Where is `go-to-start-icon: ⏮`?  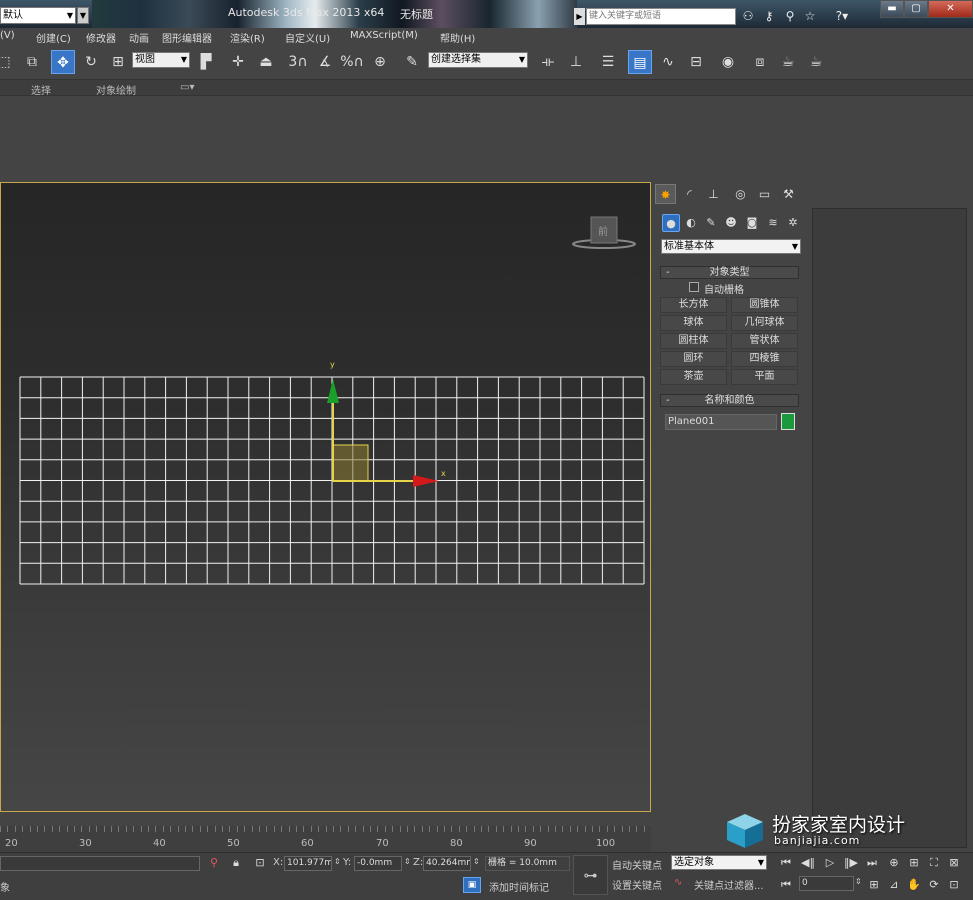 go-to-start-icon: ⏮ is located at coordinates (786, 863).